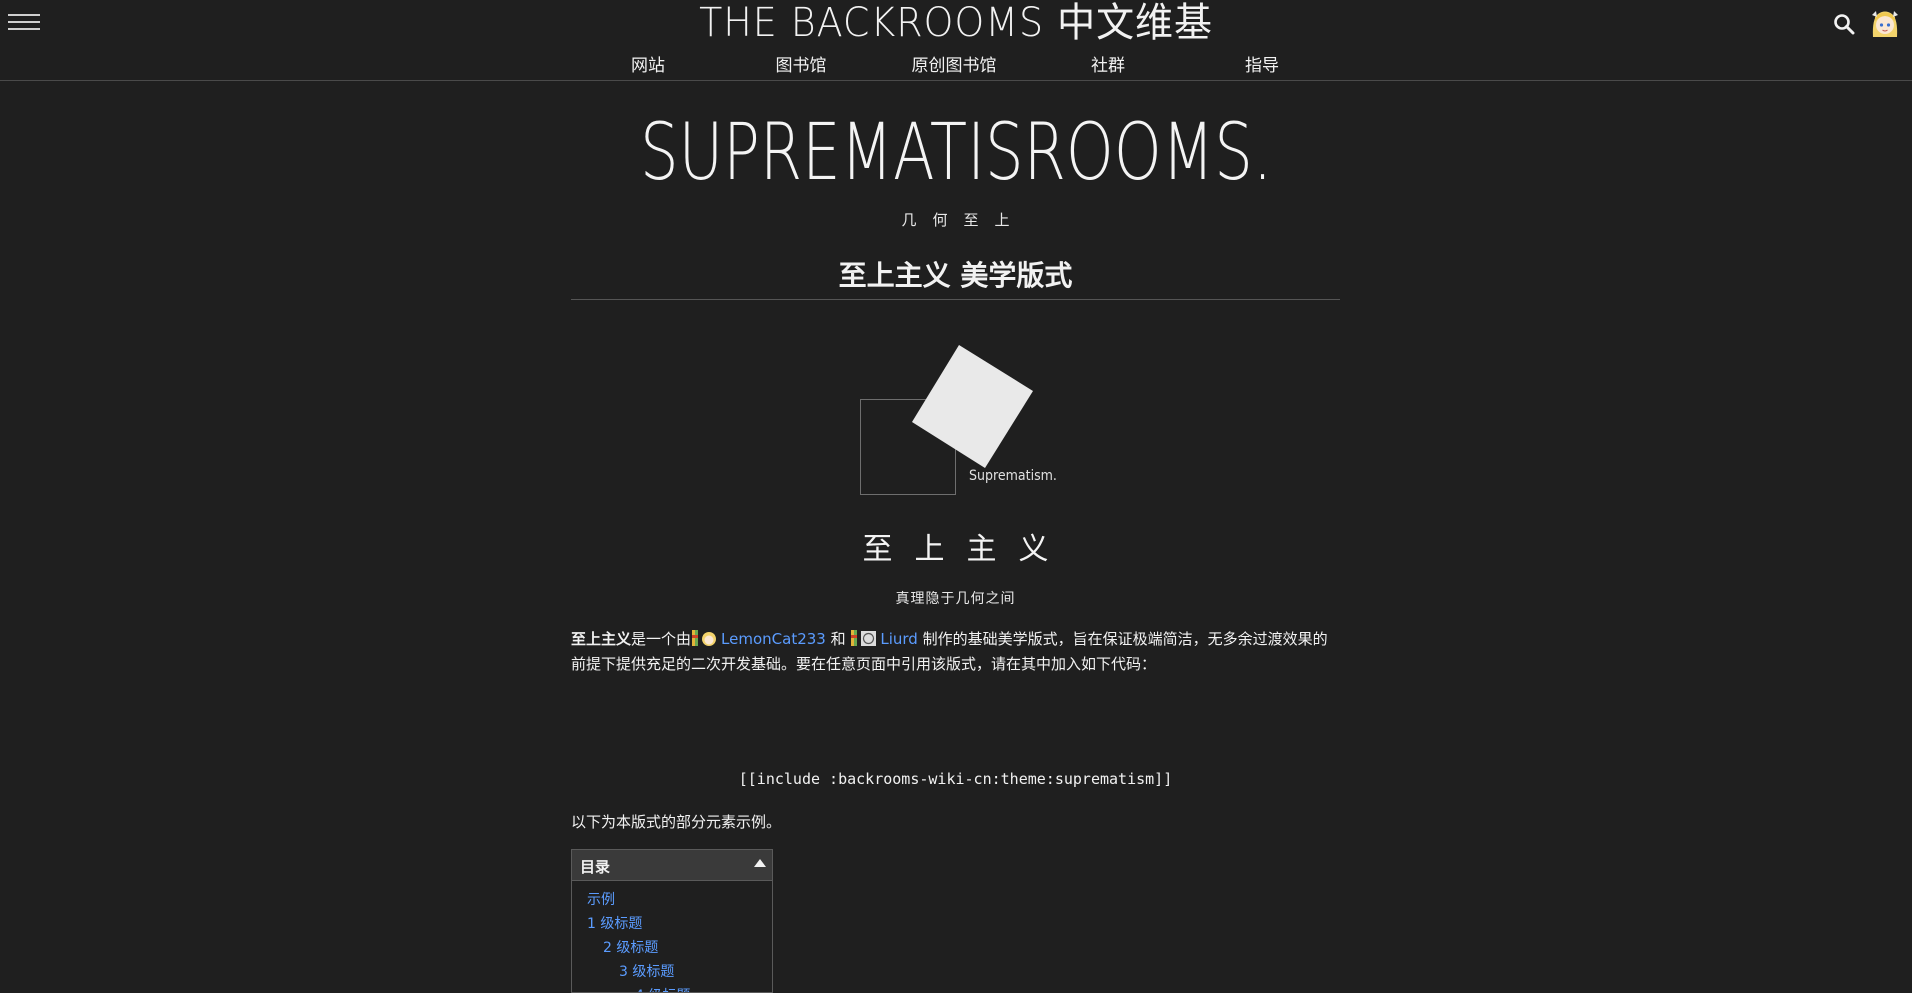  What do you see at coordinates (661, 639) in the screenshot?
I see `intro-text-1: 是一个由` at bounding box center [661, 639].